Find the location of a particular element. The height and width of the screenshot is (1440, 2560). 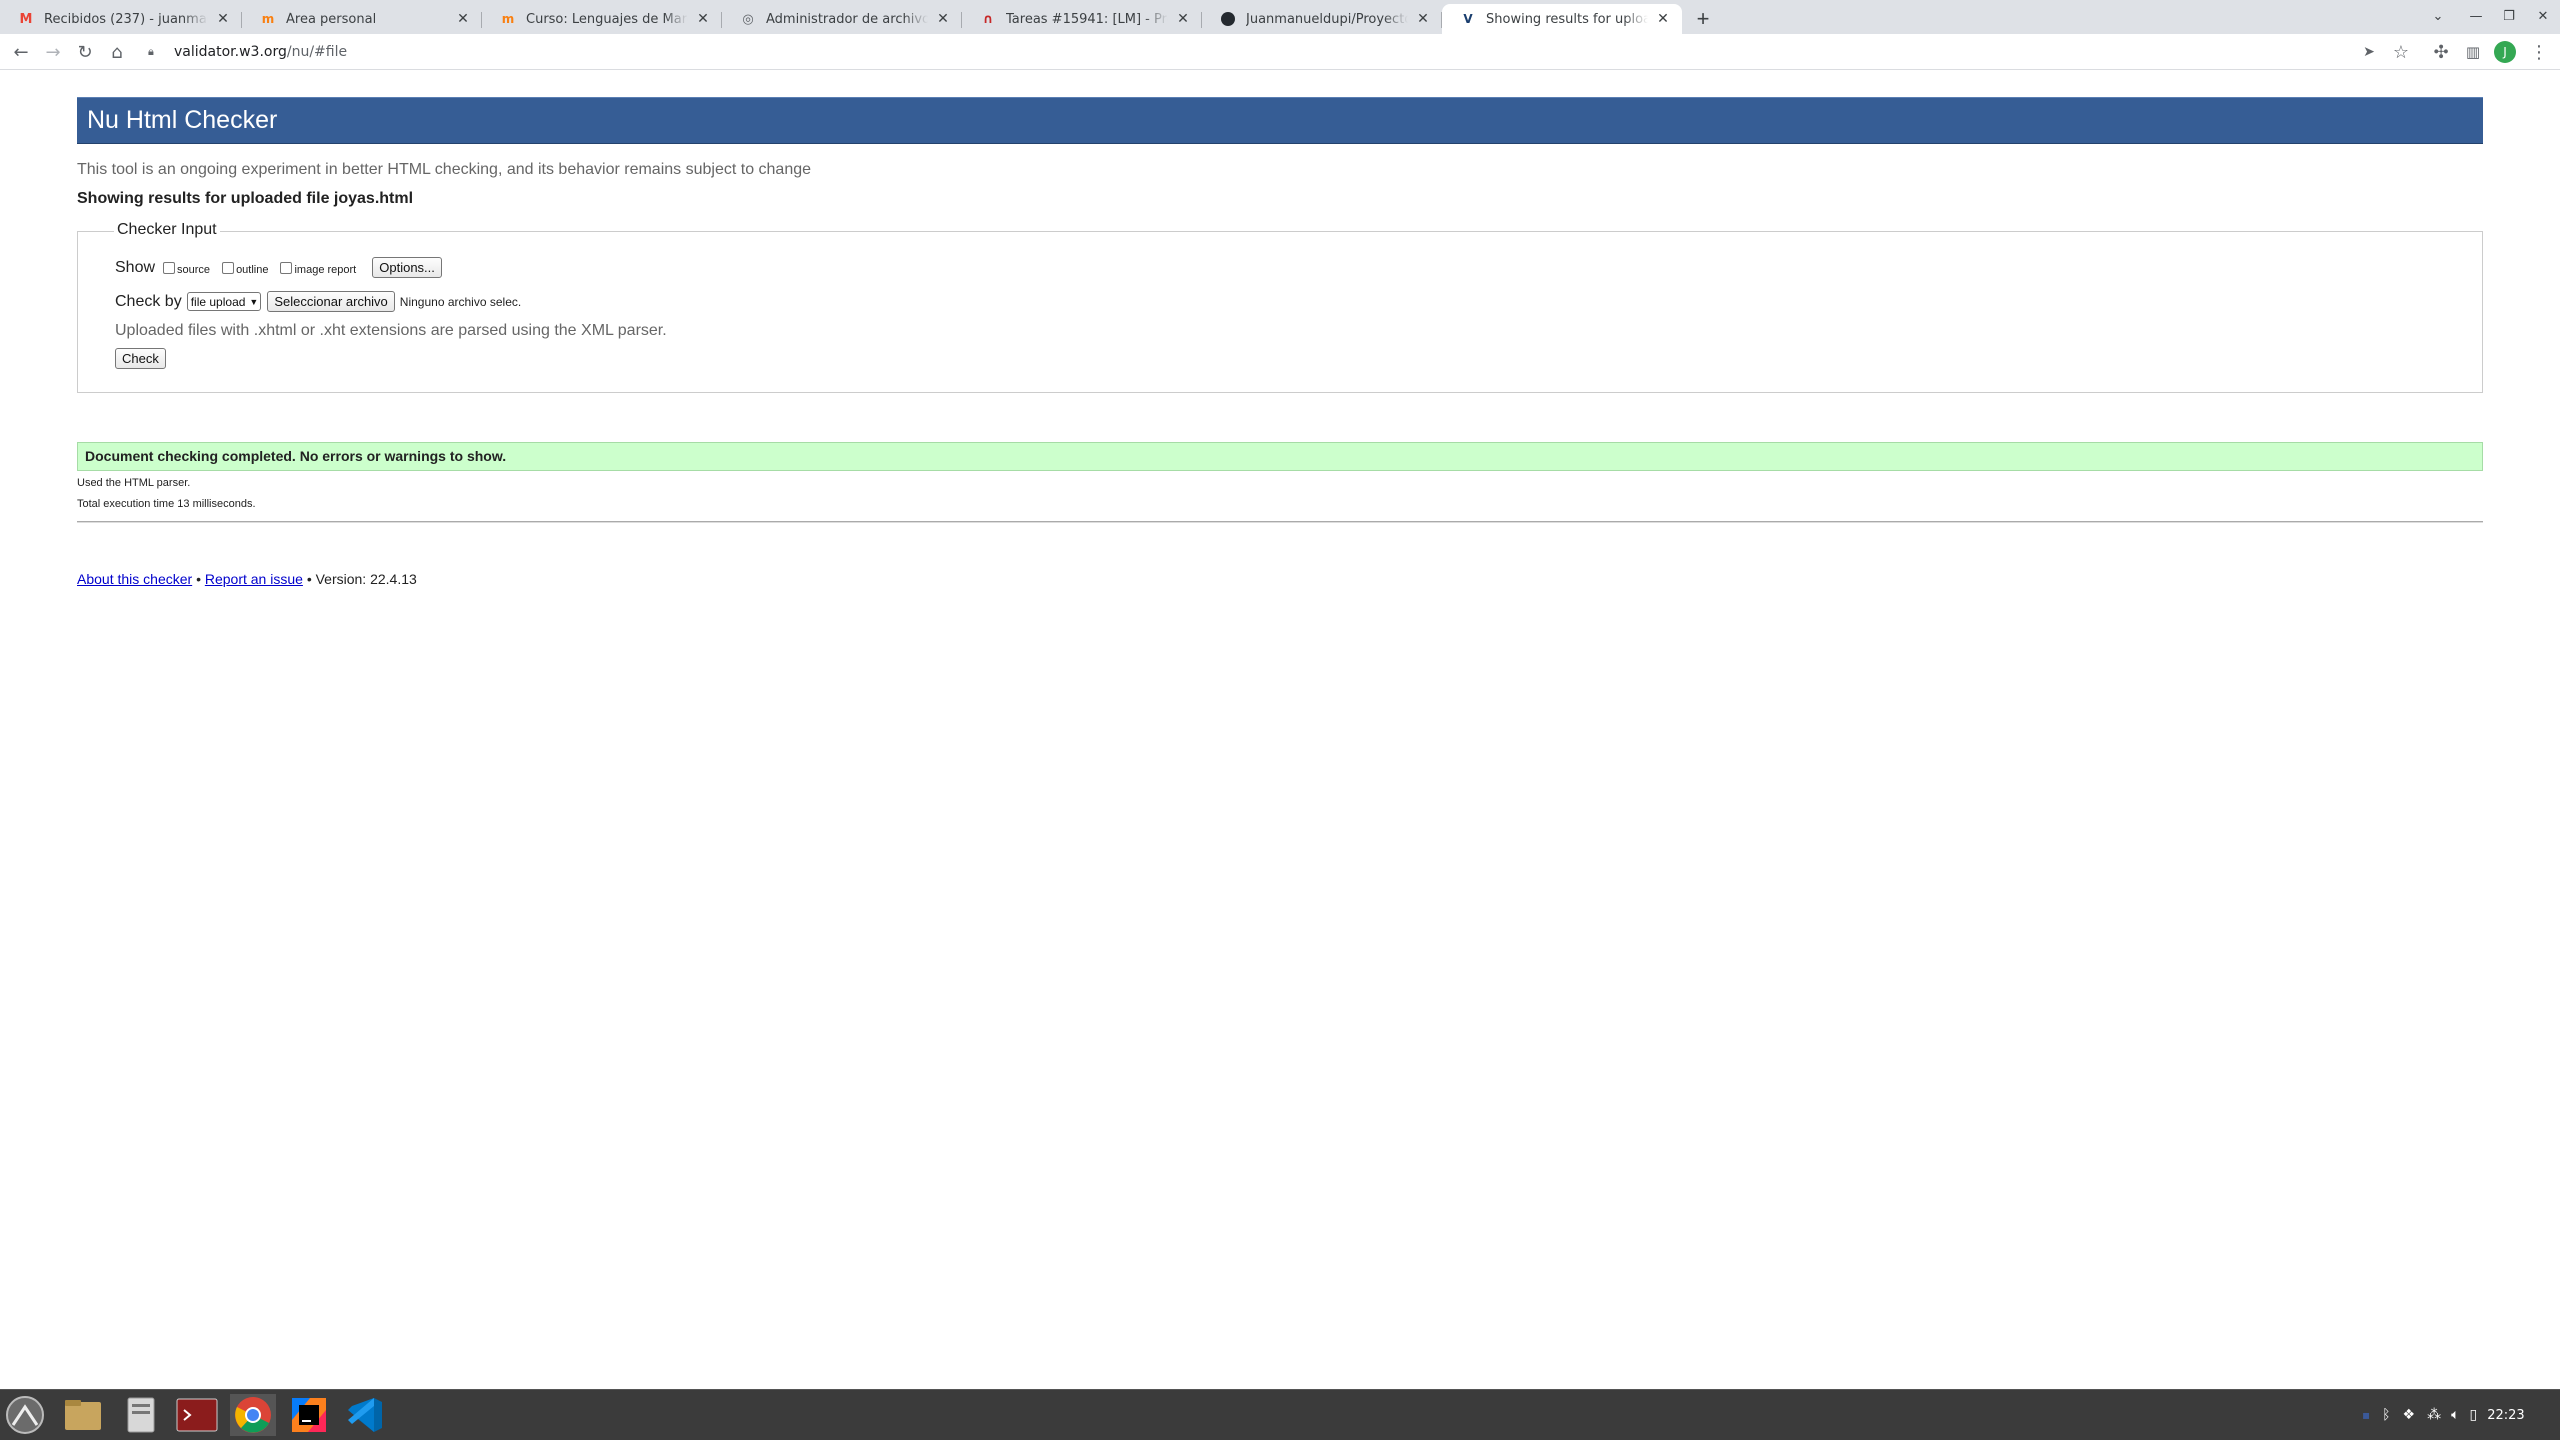

w3c-validator-icon: V is located at coordinates (1468, 19).